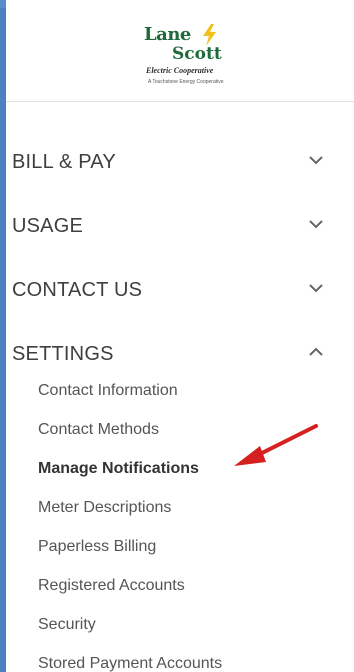 The width and height of the screenshot is (354, 672). I want to click on lightning-bolt-icon, so click(209, 35).